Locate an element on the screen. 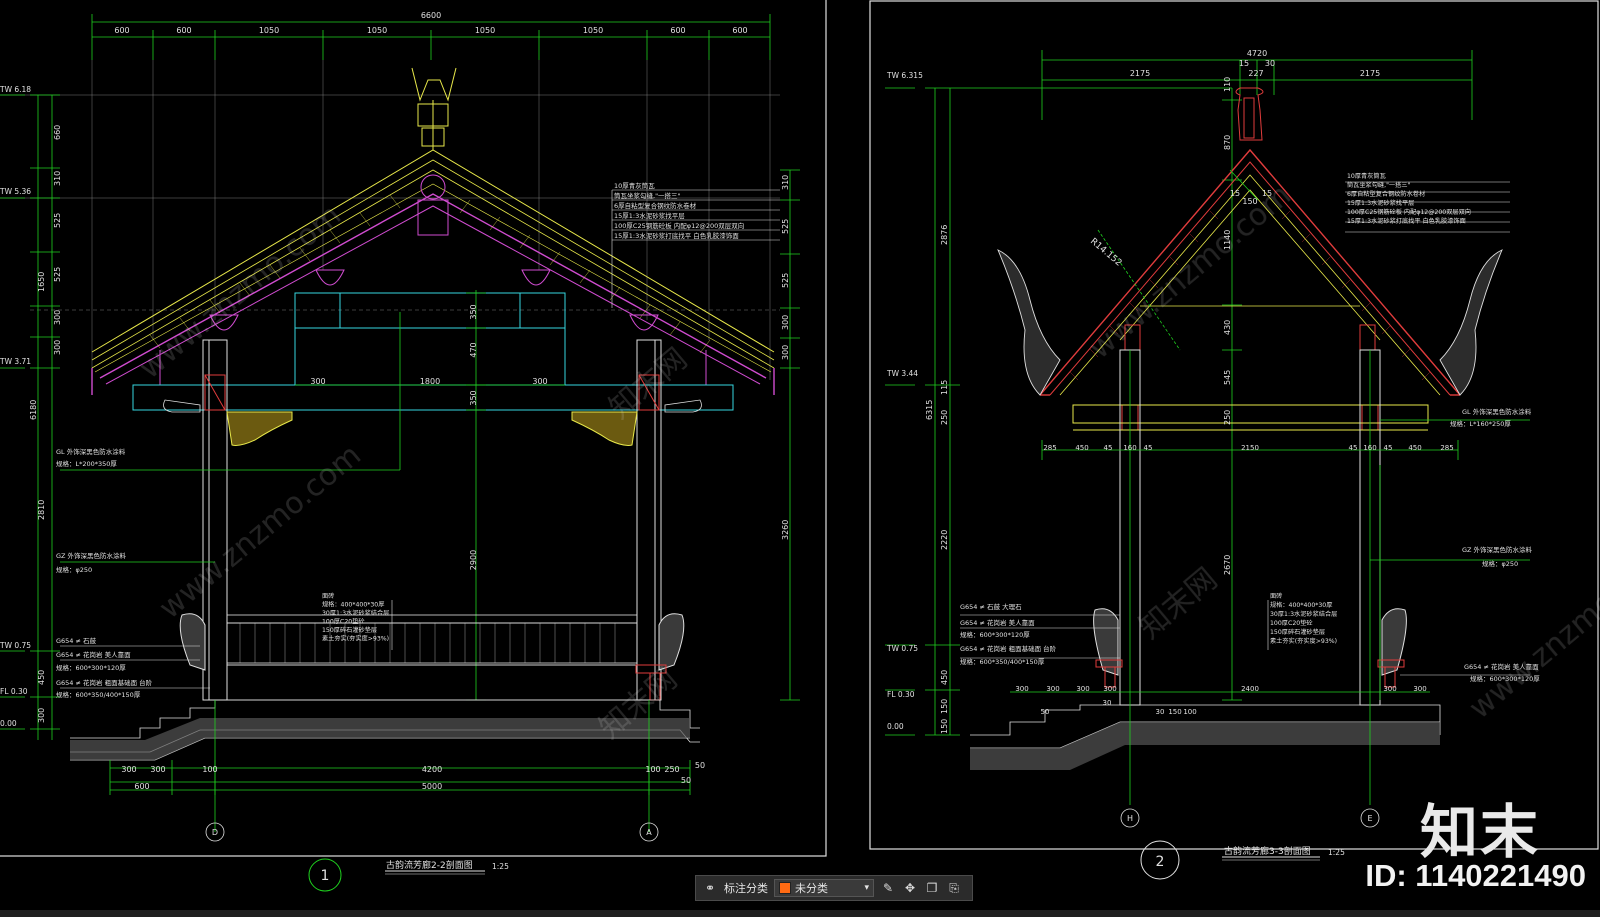 This screenshot has width=1600, height=917. material-note: 素土夯实(夯实度>93%) is located at coordinates (1303, 641).